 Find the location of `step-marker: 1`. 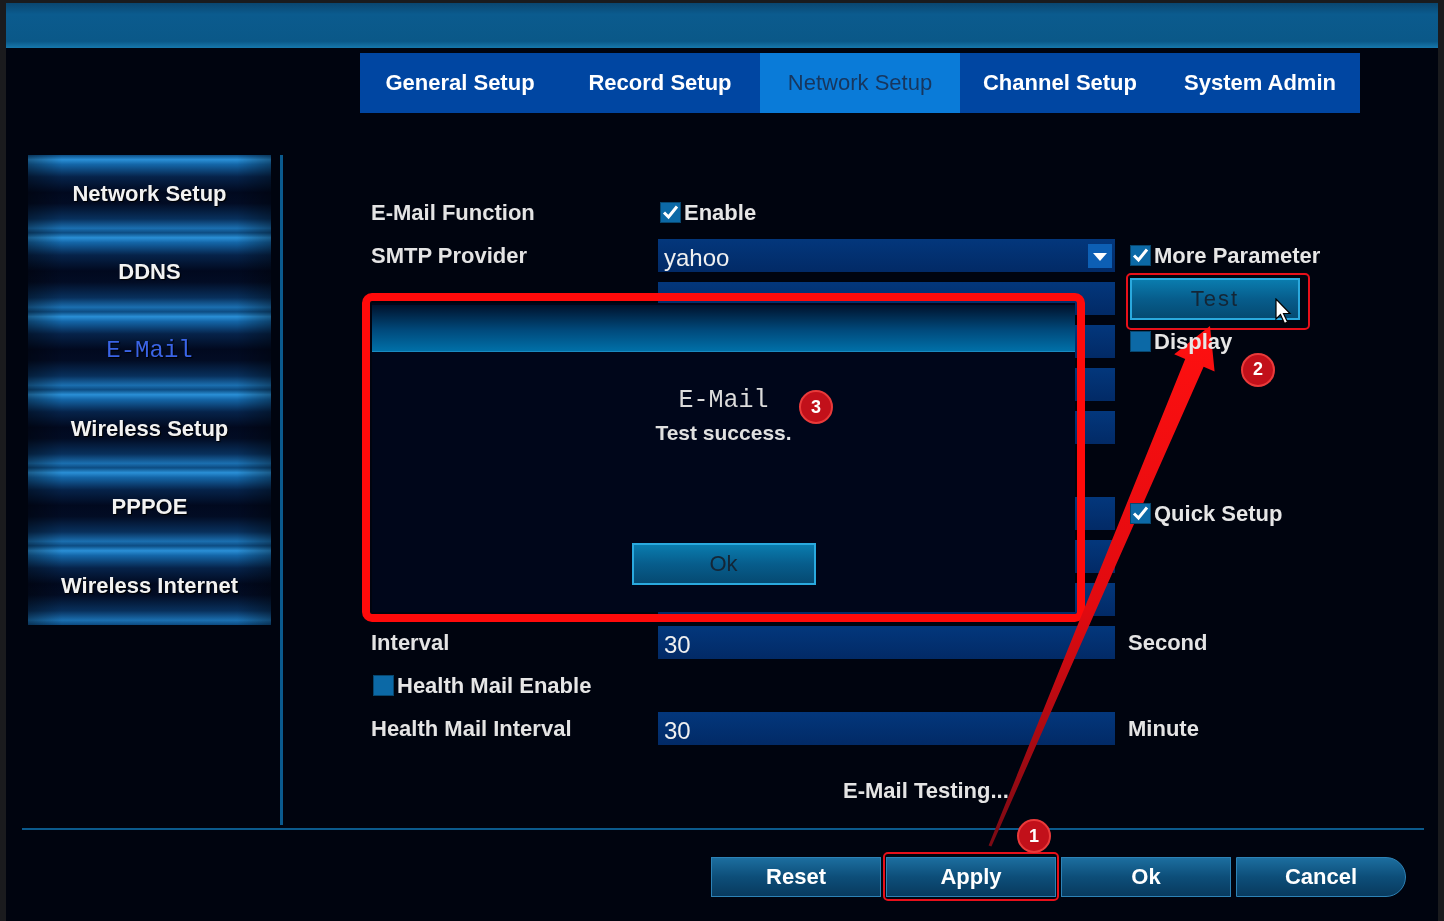

step-marker: 1 is located at coordinates (1034, 836).